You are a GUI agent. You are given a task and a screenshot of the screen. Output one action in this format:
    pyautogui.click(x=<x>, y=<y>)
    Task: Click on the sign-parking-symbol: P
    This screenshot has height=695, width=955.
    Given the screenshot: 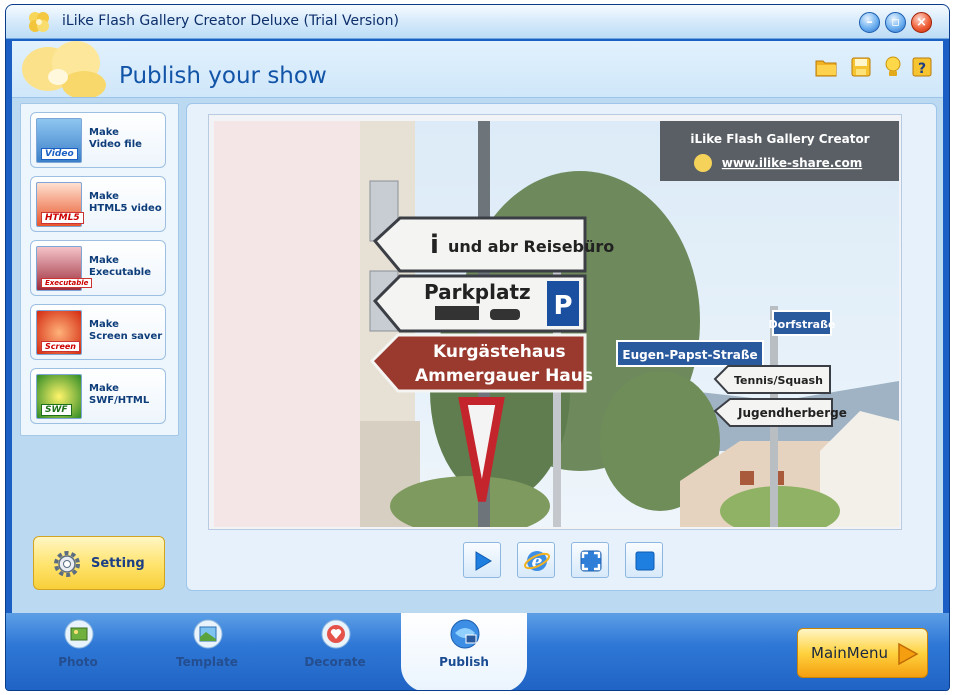 What is the action you would take?
    pyautogui.click(x=562, y=306)
    